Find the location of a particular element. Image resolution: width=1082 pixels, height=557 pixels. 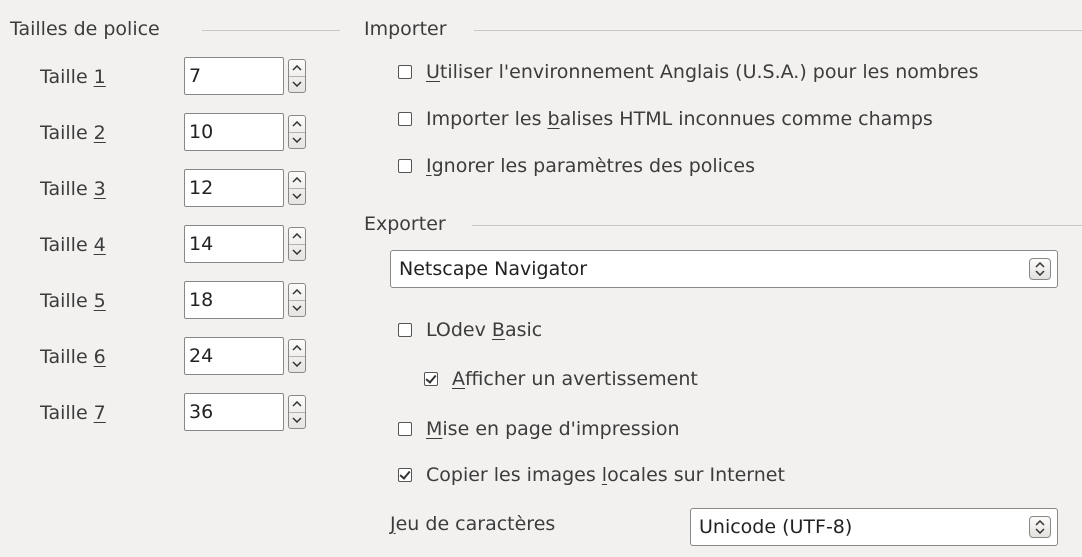

size-3-spinbox: 12 is located at coordinates (246, 188).